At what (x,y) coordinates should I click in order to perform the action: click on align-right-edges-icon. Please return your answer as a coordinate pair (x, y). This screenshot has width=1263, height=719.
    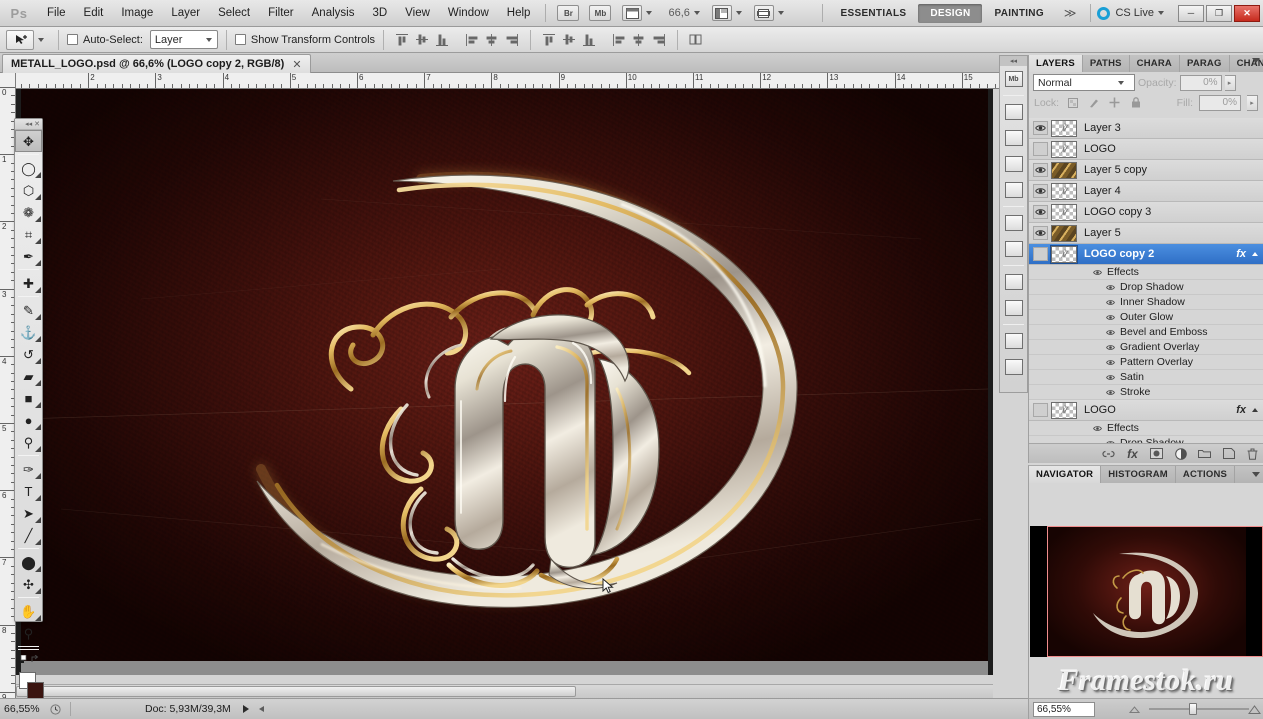
    Looking at the image, I should click on (512, 39).